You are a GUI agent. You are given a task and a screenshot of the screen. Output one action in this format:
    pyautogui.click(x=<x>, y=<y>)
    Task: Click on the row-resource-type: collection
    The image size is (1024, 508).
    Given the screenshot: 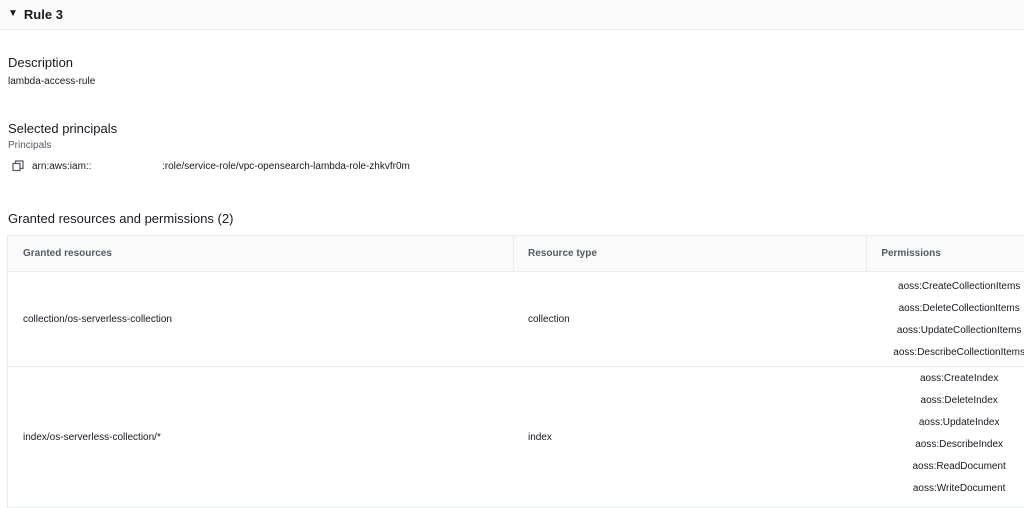 What is the action you would take?
    pyautogui.click(x=549, y=319)
    